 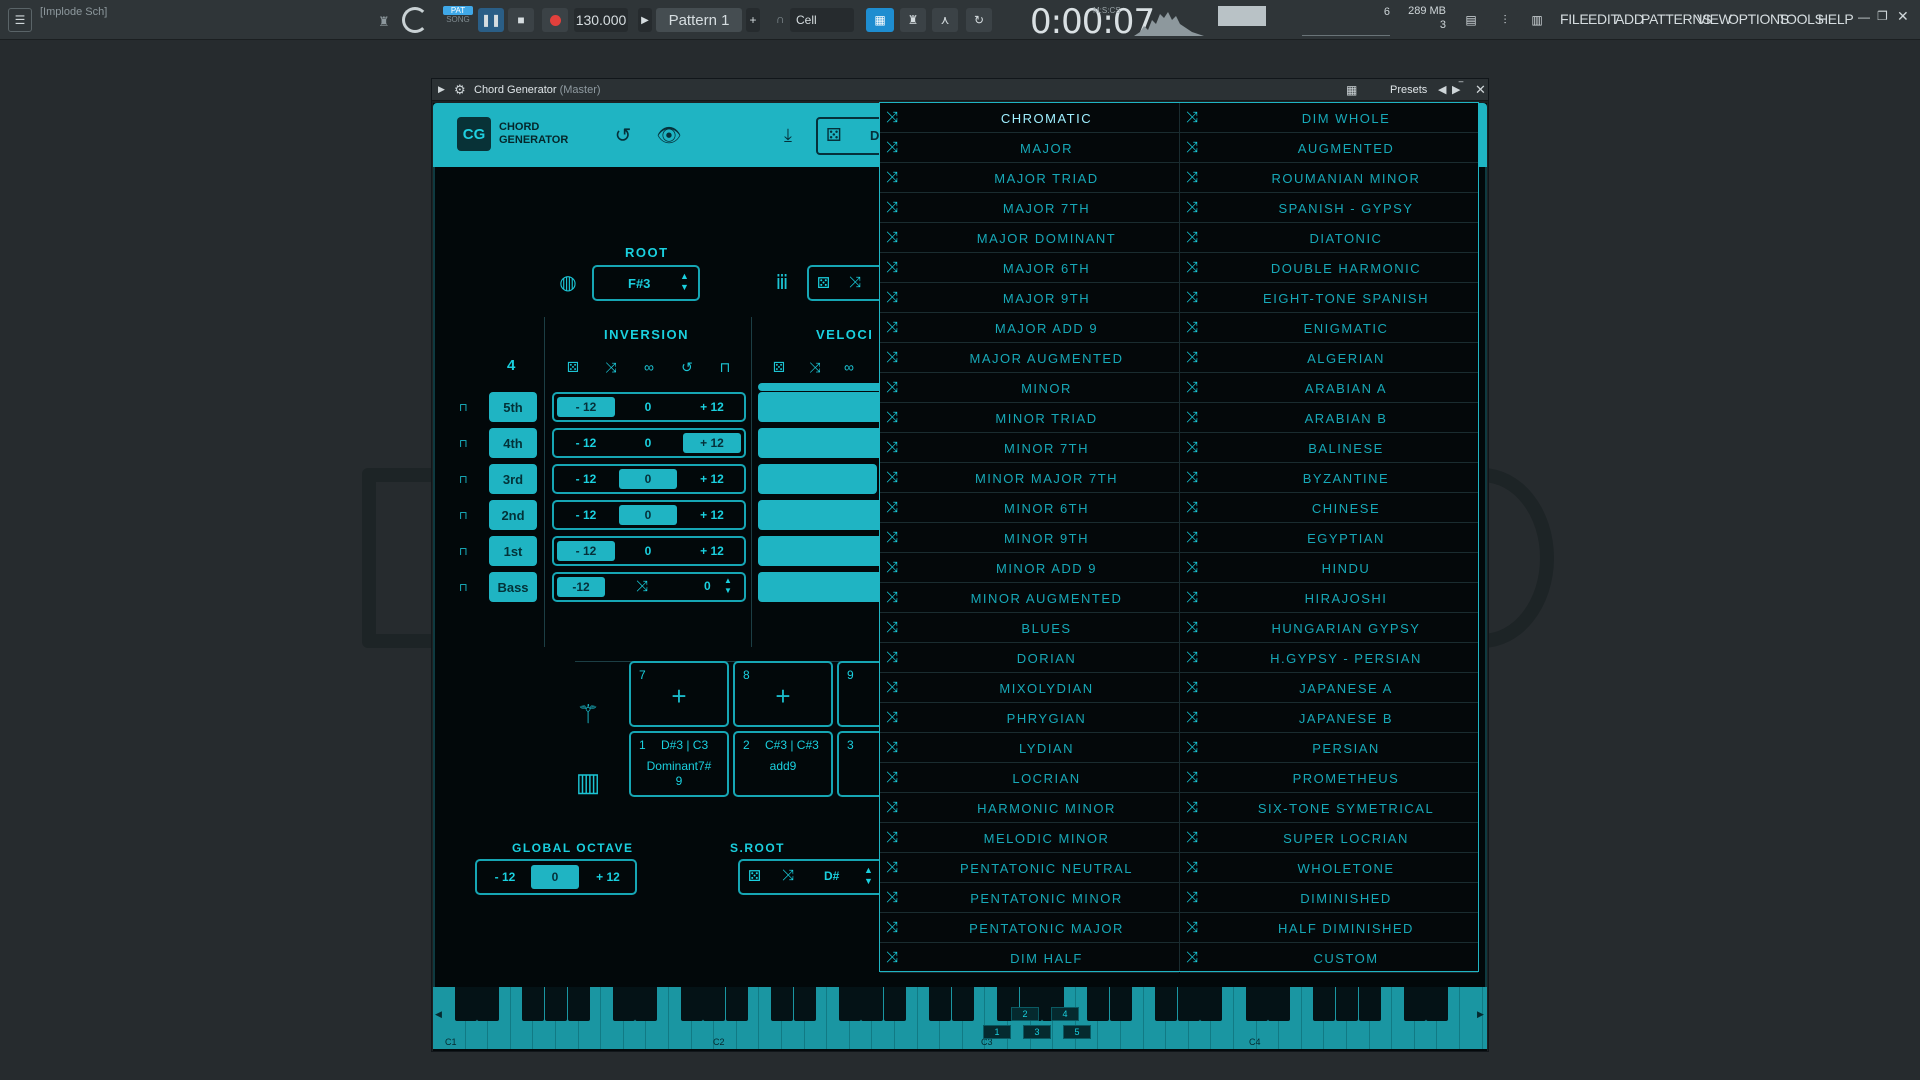 What do you see at coordinates (1882, 16) in the screenshot?
I see `restore-app-icon: ❐` at bounding box center [1882, 16].